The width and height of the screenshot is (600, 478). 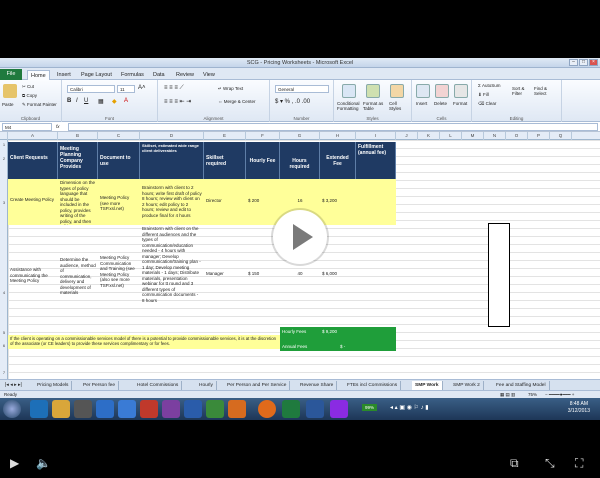 What do you see at coordinates (338, 202) in the screenshot?
I see `cell-extended-1: $ 3,200` at bounding box center [338, 202].